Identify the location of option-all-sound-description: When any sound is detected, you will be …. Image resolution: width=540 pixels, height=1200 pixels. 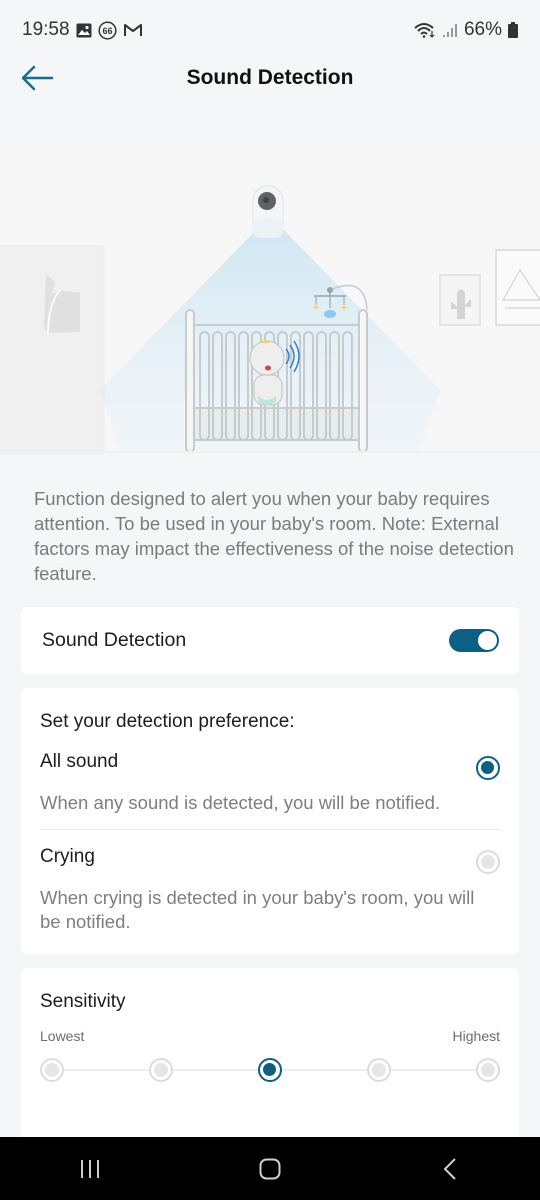
(240, 802).